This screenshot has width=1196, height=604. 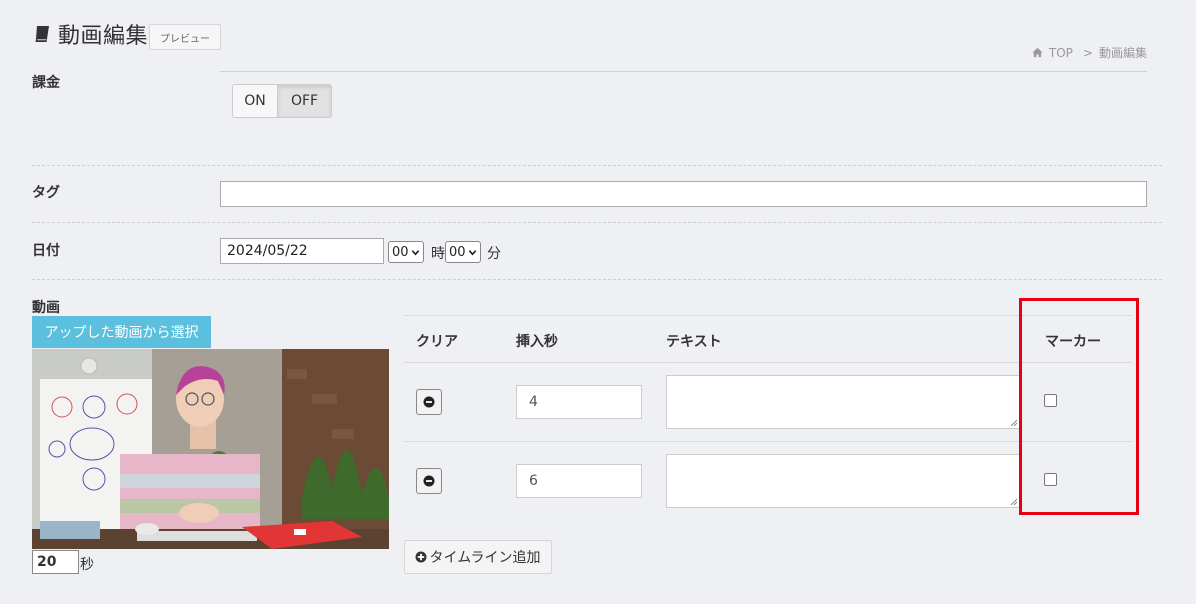 I want to click on billing-on-button: ON, so click(x=255, y=101).